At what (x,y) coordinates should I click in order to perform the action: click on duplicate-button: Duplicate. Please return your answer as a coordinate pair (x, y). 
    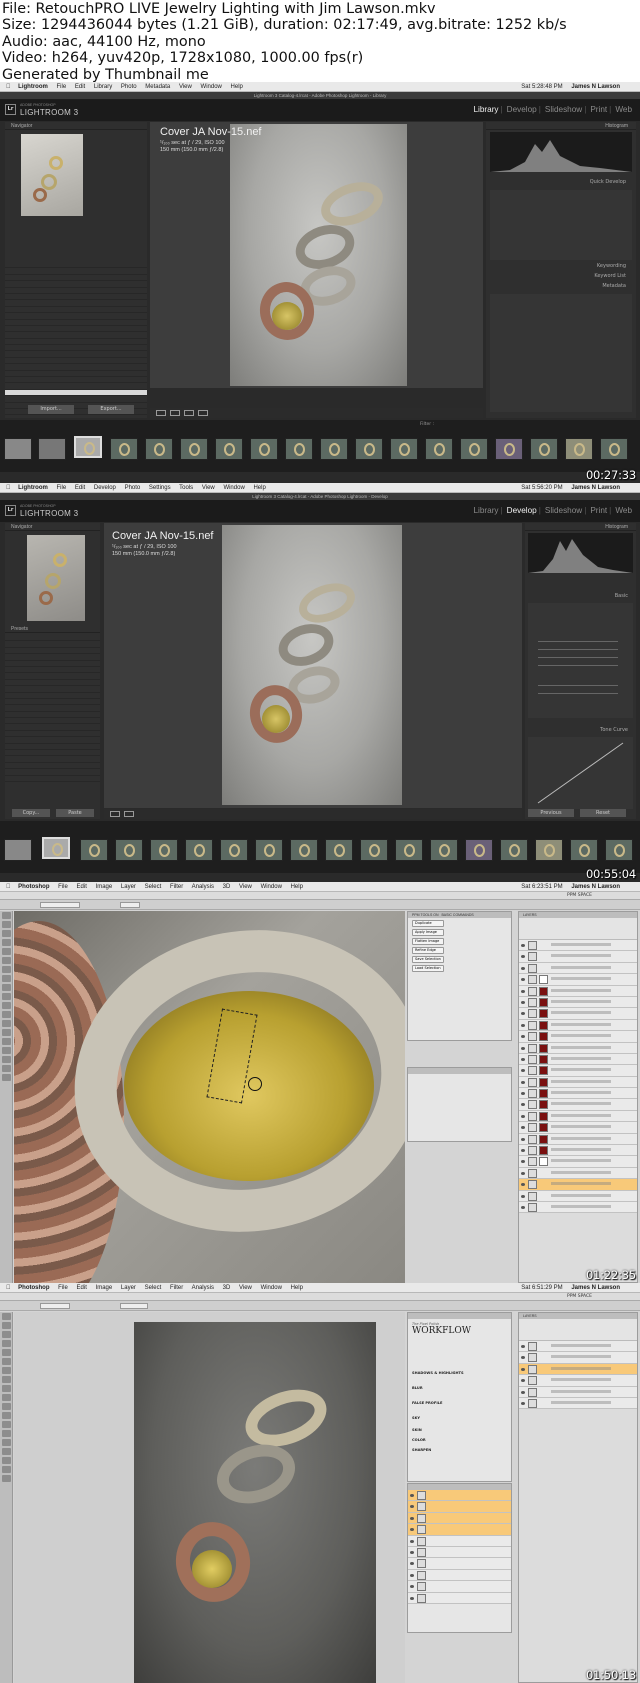
    Looking at the image, I should click on (428, 923).